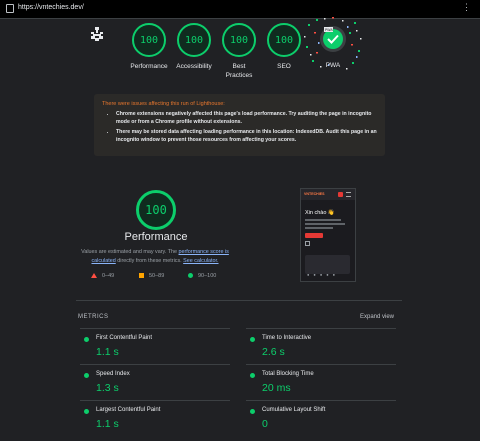  I want to click on average-square-icon, so click(141, 276).